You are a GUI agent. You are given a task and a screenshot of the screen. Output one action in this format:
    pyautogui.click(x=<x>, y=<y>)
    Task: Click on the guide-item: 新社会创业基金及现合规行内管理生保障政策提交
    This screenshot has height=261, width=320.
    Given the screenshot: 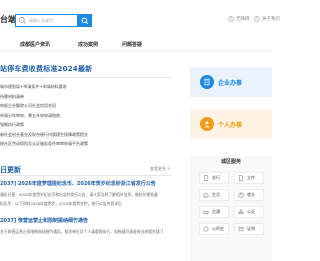 What is the action you would take?
    pyautogui.click(x=86, y=135)
    